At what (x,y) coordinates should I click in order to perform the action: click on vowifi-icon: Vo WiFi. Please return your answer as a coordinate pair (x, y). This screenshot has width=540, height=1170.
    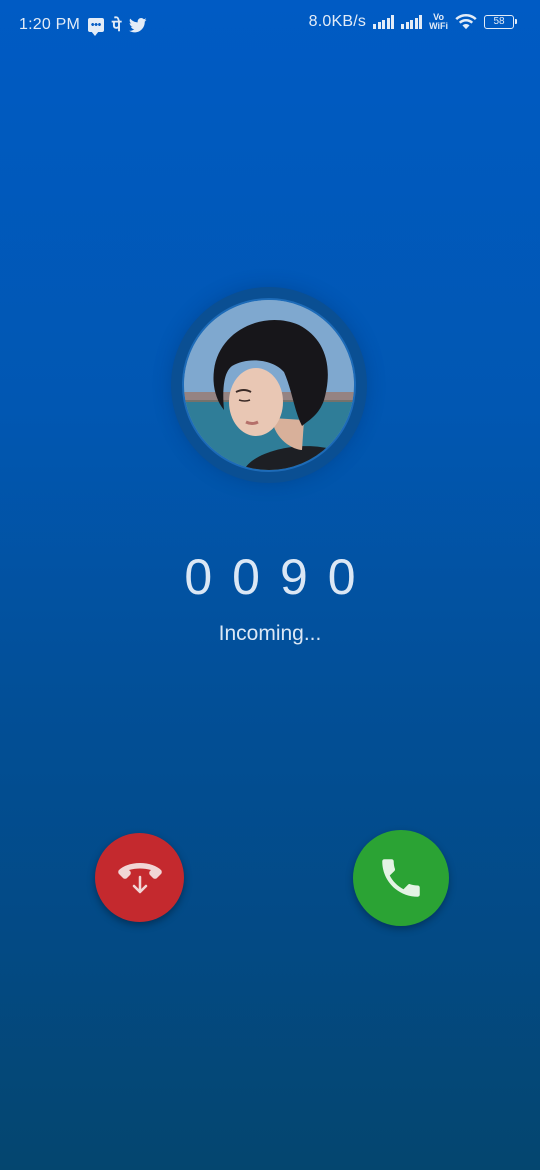
    Looking at the image, I should click on (438, 22).